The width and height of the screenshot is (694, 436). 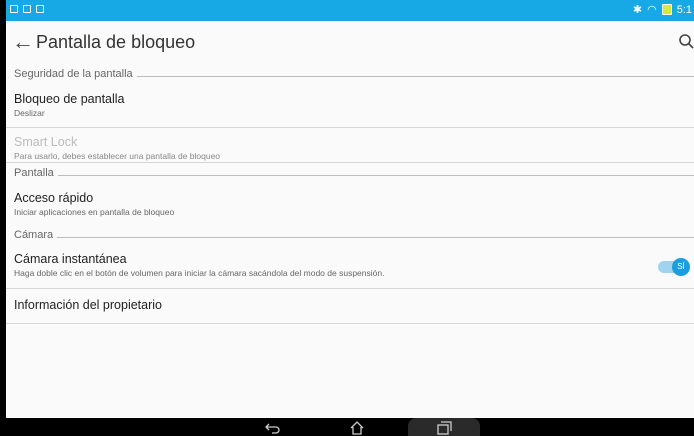 I want to click on notification-icon, so click(x=14, y=9).